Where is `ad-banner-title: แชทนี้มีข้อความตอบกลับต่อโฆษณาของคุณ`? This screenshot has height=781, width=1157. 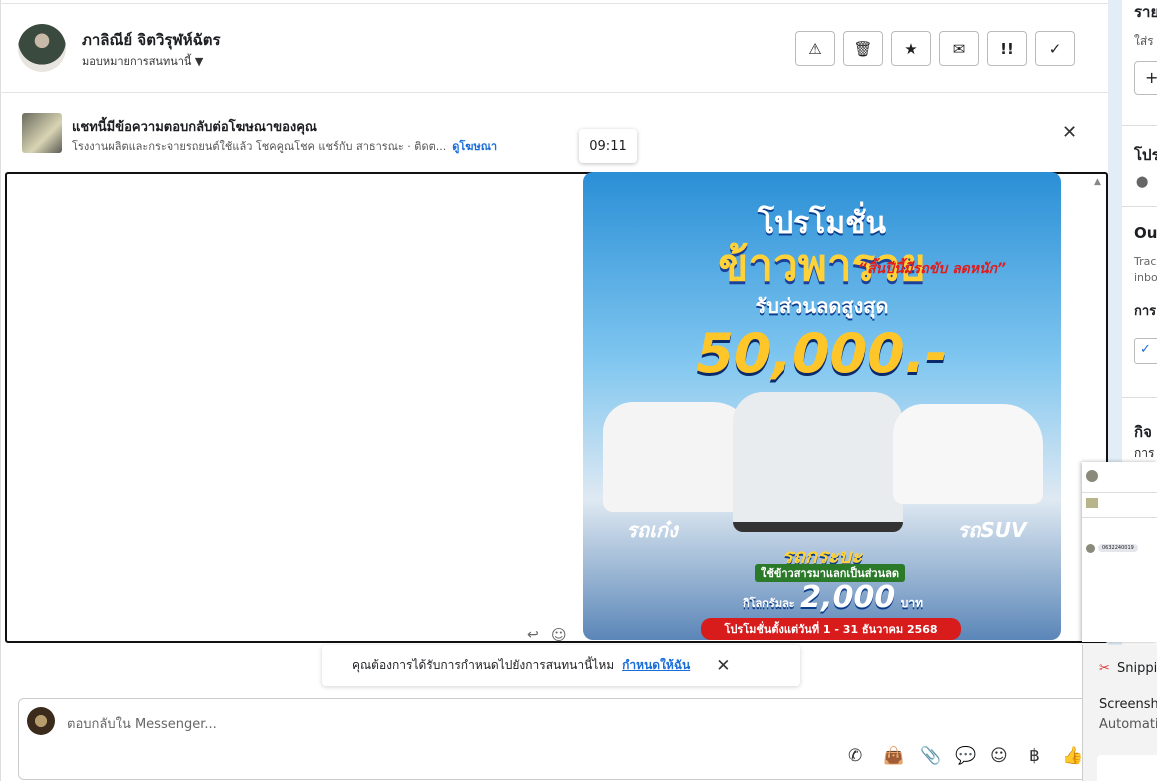
ad-banner-title: แชทนี้มีข้อความตอบกลับต่อโฆษณาของคุณ is located at coordinates (194, 127).